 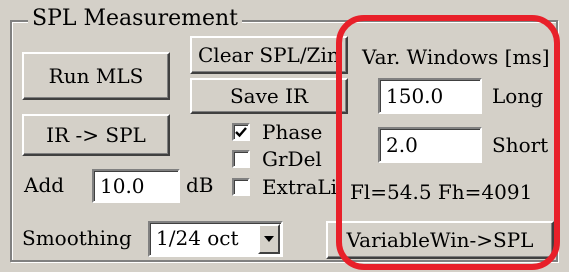 I want to click on extralin-checkbox, so click(x=241, y=187).